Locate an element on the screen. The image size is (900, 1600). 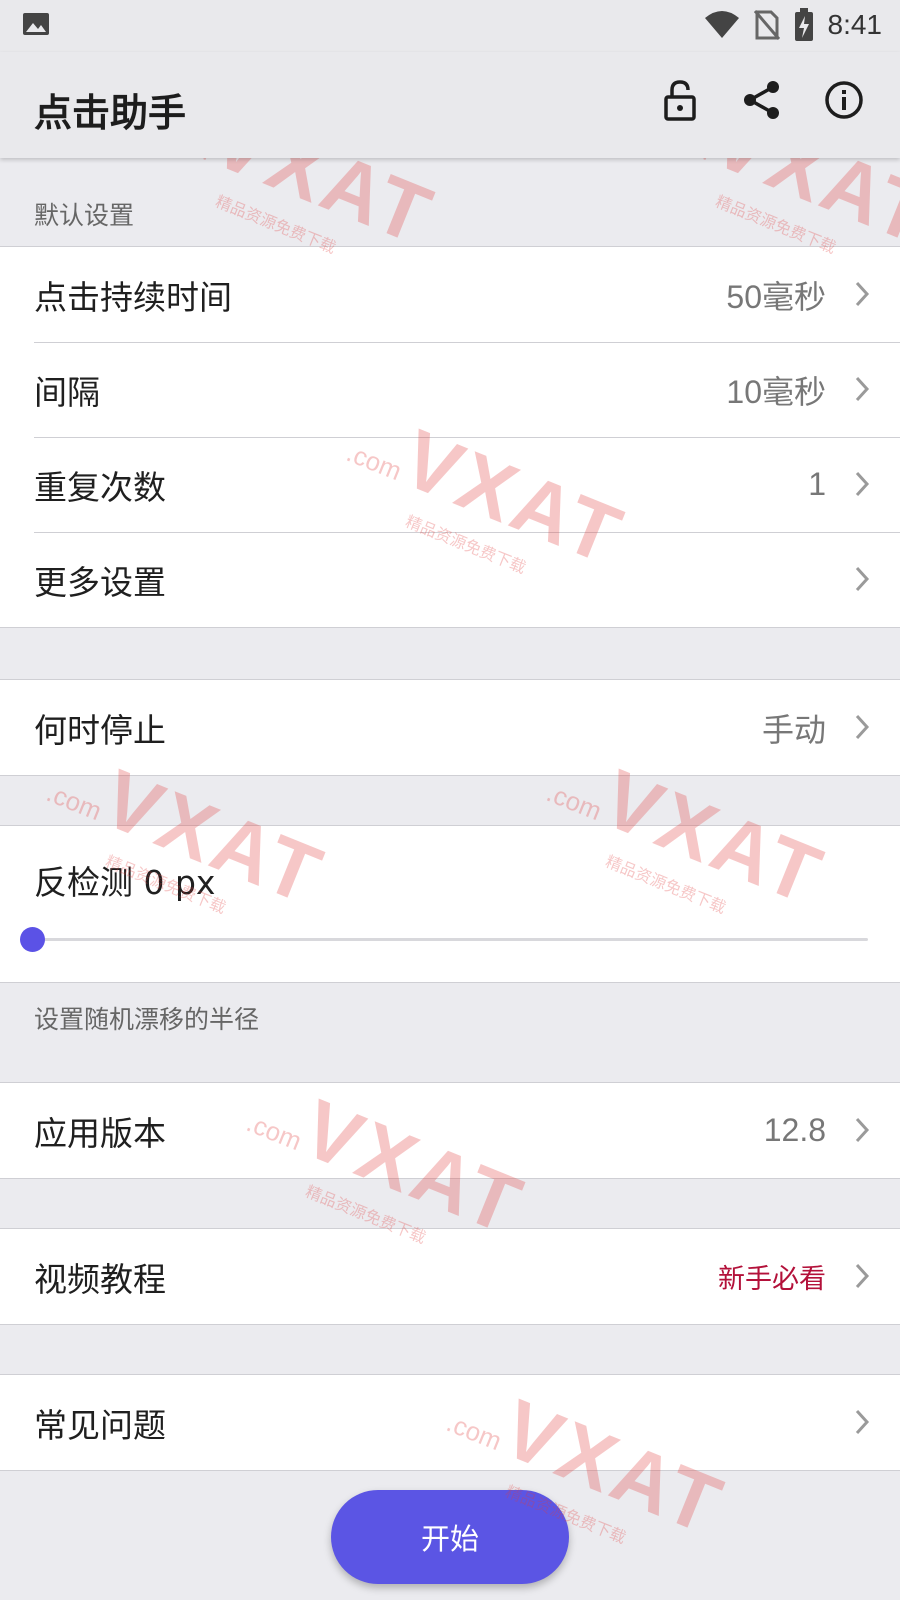
app-title: 点击助手 is located at coordinates (110, 113).